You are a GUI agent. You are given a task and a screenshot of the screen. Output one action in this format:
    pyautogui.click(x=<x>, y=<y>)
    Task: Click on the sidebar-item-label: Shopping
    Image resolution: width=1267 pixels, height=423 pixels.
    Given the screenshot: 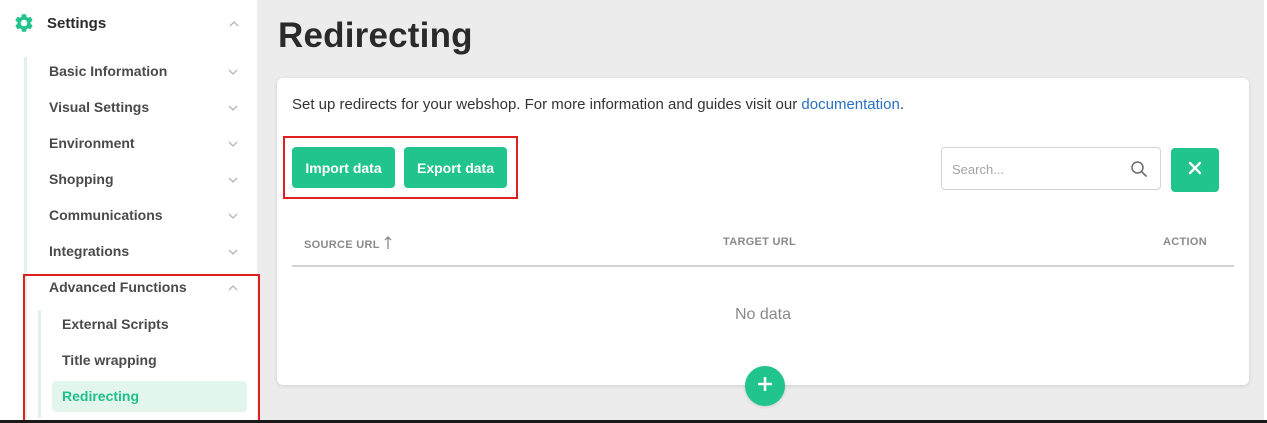 What is the action you would take?
    pyautogui.click(x=81, y=179)
    